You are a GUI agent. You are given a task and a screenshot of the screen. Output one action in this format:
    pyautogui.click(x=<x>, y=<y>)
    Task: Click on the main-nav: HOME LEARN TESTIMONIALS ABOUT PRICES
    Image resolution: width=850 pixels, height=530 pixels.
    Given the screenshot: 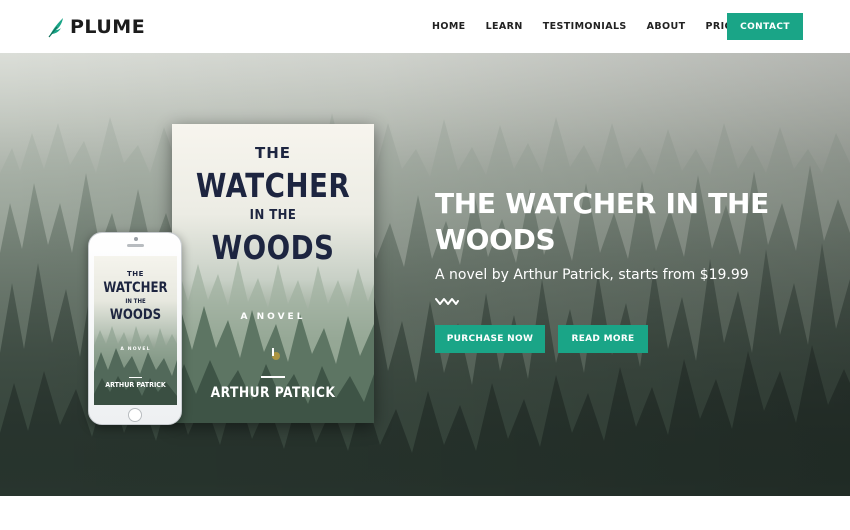 What is the action you would take?
    pyautogui.click(x=599, y=26)
    